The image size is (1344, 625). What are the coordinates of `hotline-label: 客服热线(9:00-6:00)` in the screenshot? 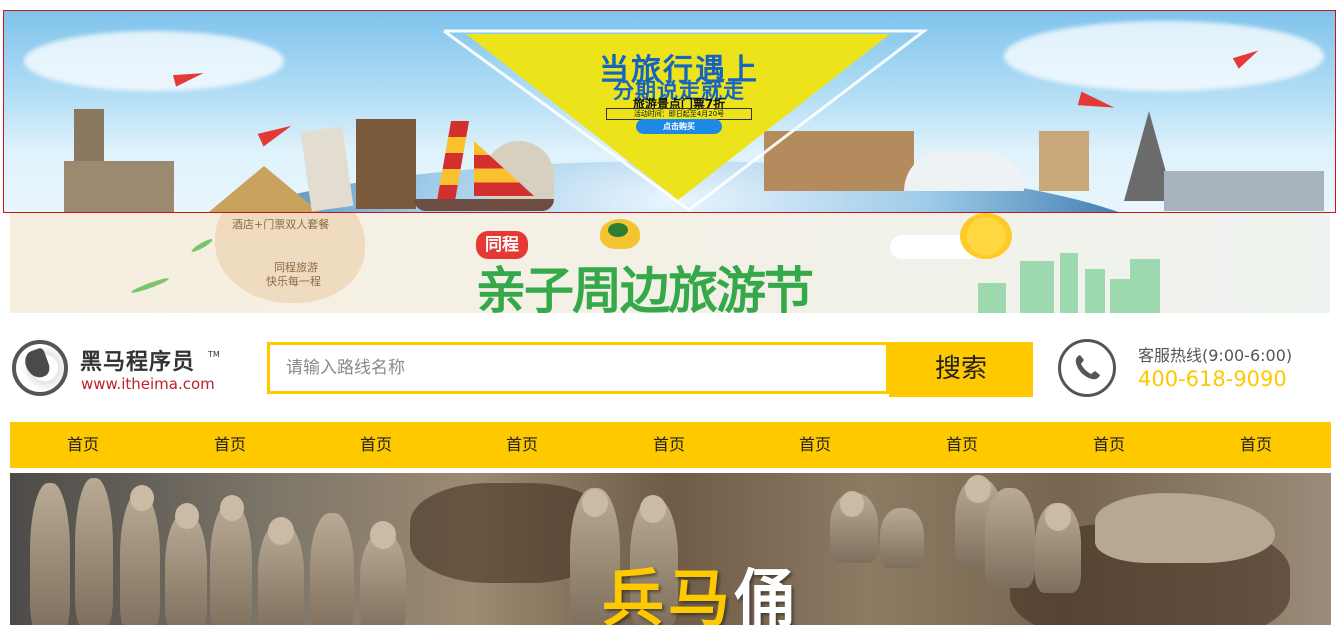 It's located at (1215, 355).